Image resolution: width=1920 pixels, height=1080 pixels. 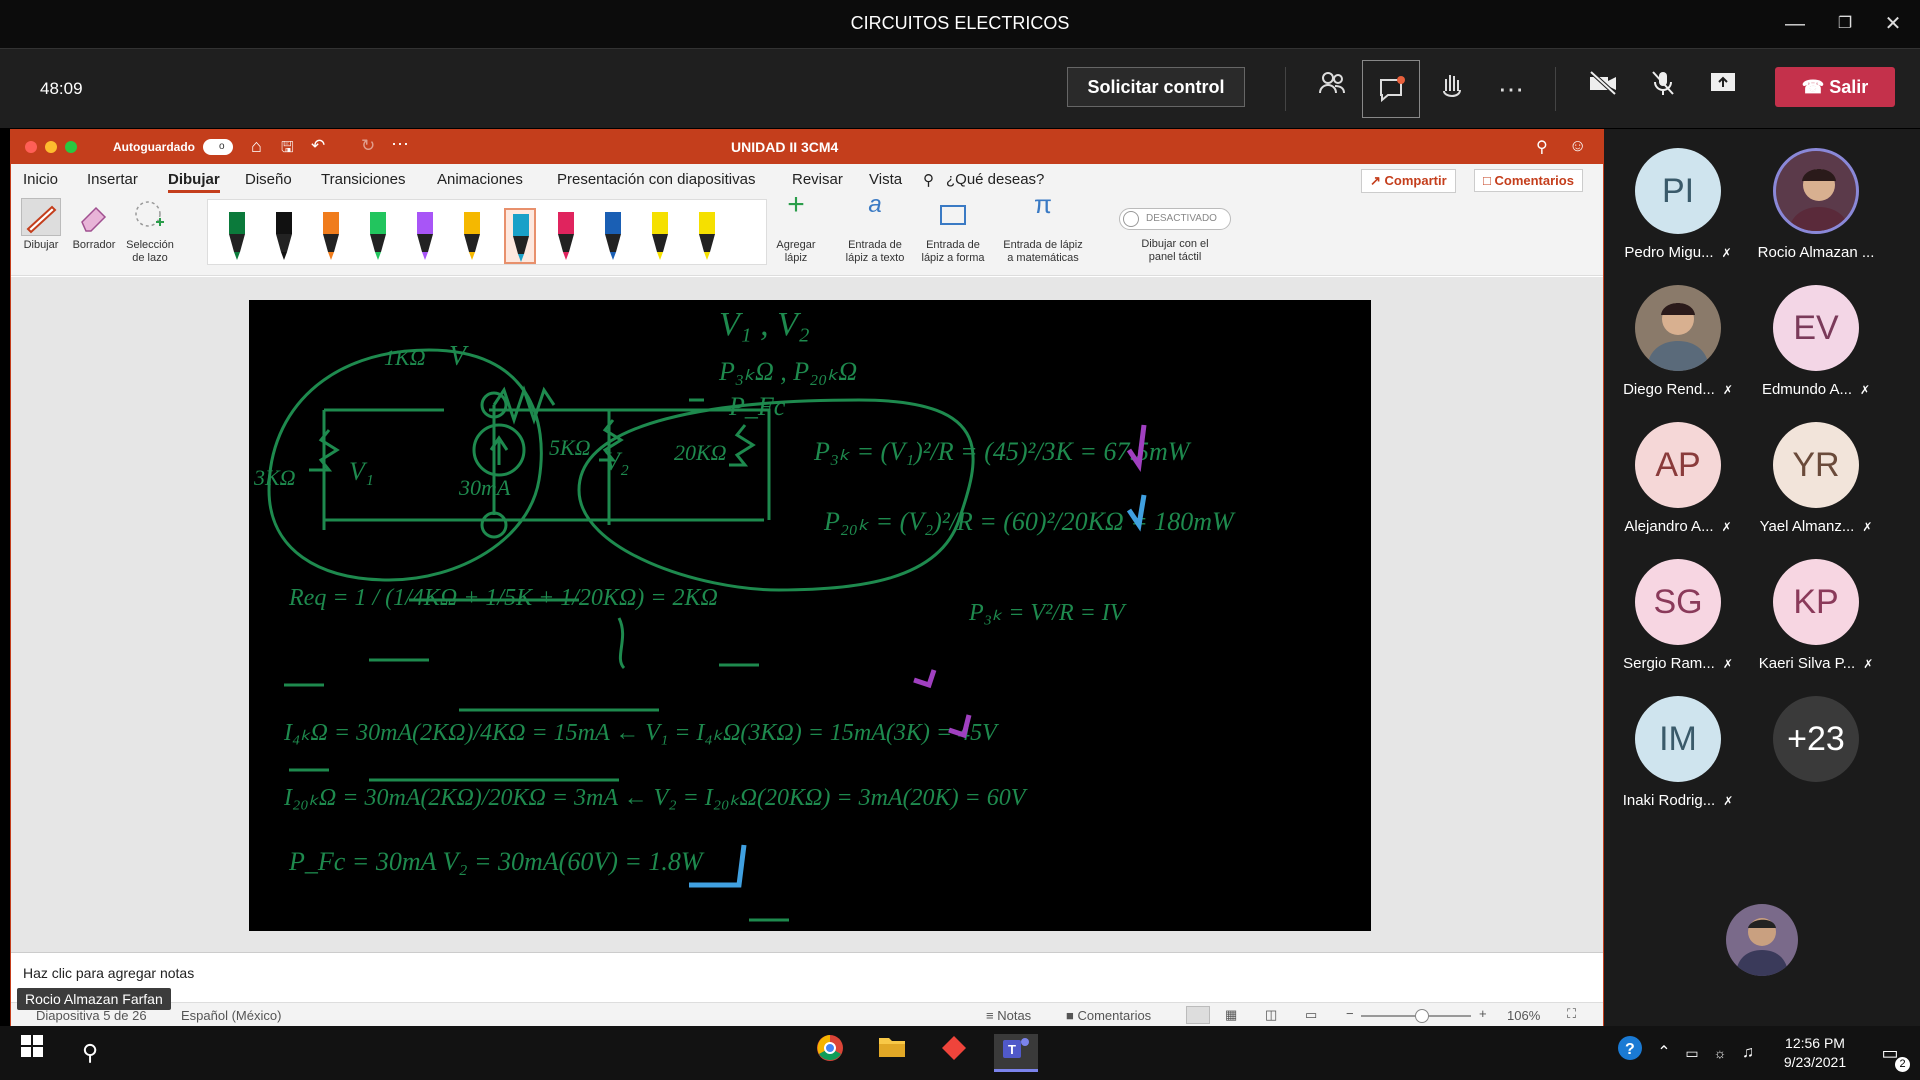 I want to click on ink-to-math-tool: π Entrada de lápiz a matemáticas, so click(x=1043, y=228).